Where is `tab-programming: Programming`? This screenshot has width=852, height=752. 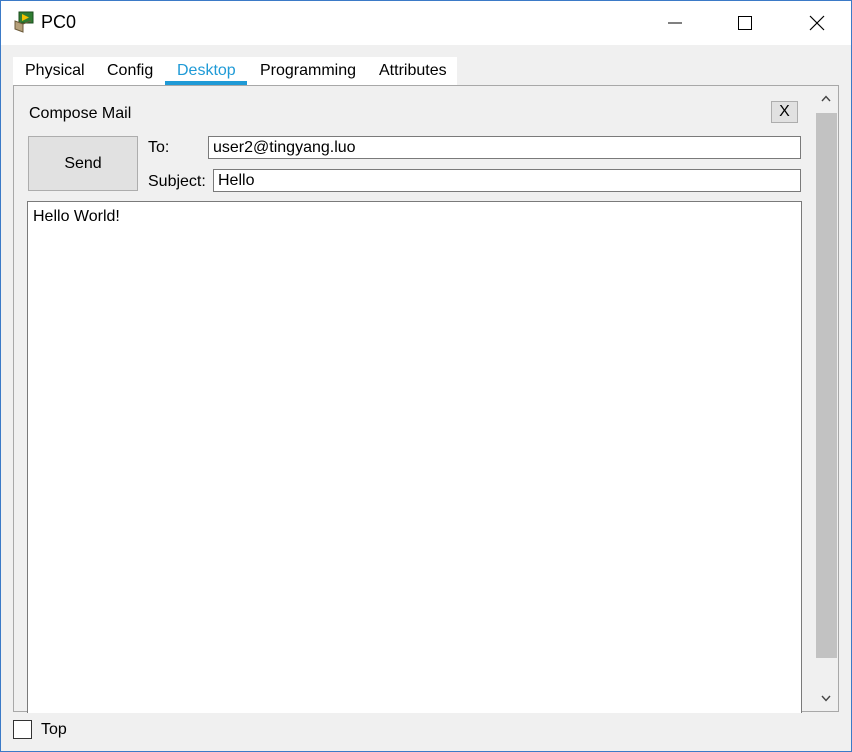
tab-programming: Programming is located at coordinates (308, 71).